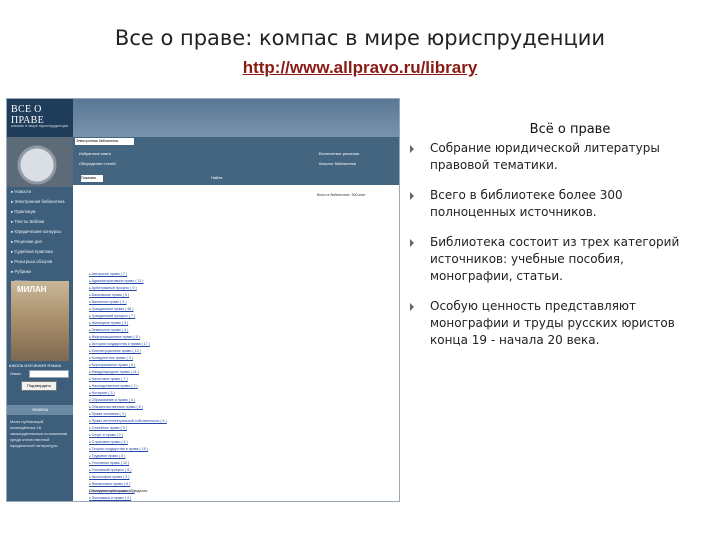 The height and width of the screenshot is (540, 720). What do you see at coordinates (97, 163) in the screenshot?
I see `nav-link: Обсуждение статей` at bounding box center [97, 163].